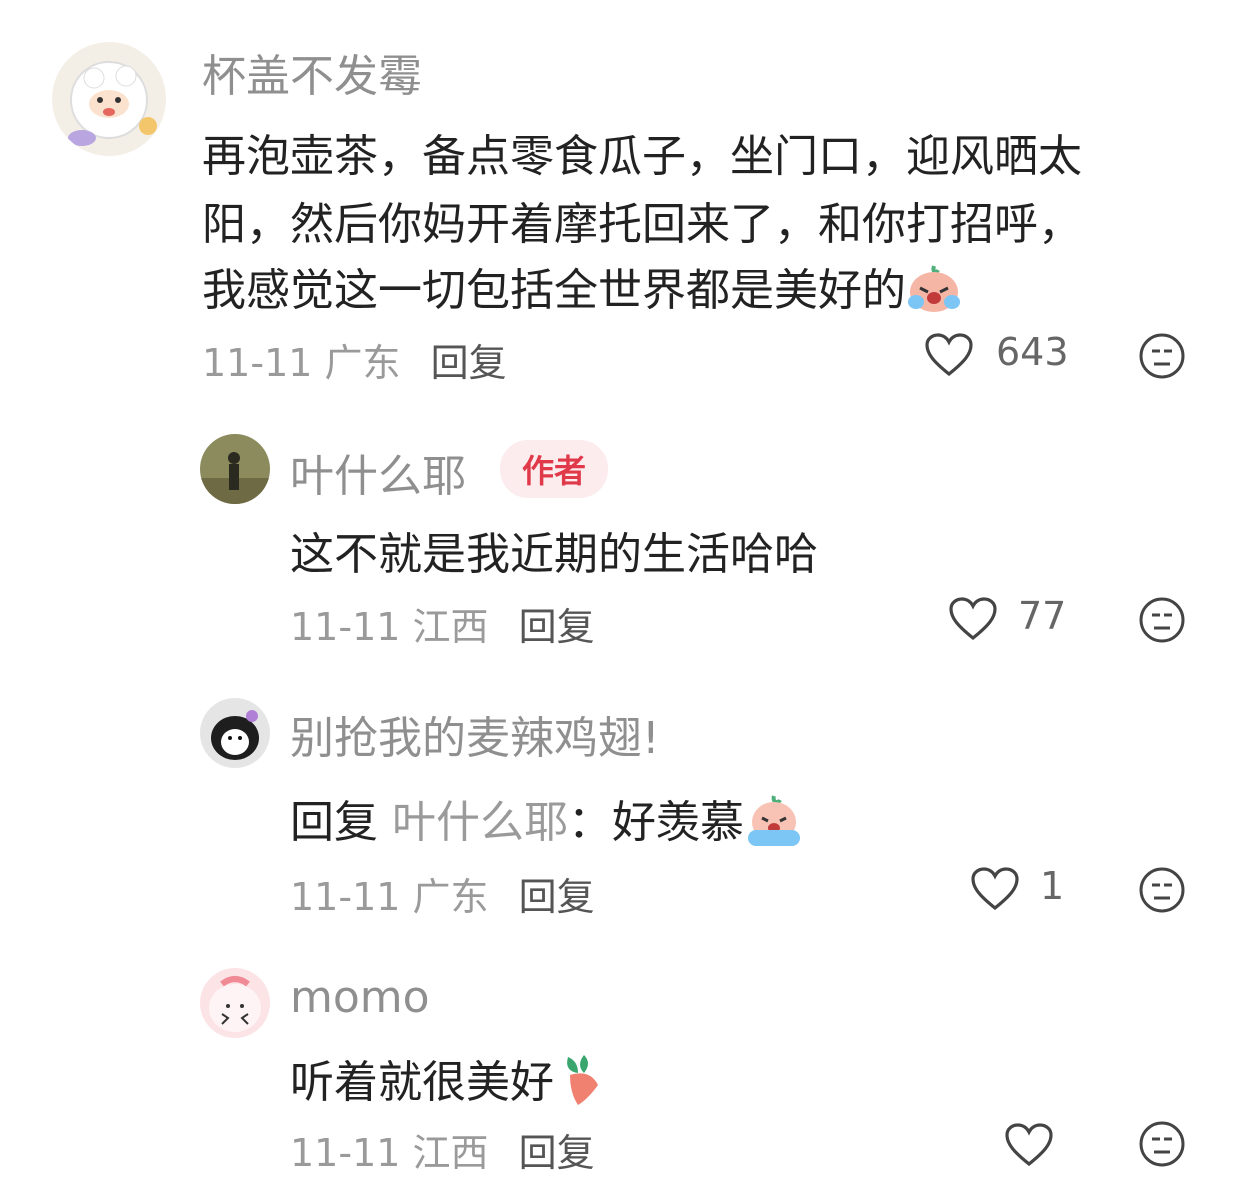 The image size is (1260, 1177). Describe the element at coordinates (554, 469) in the screenshot. I see `author-badge: 作者` at that location.